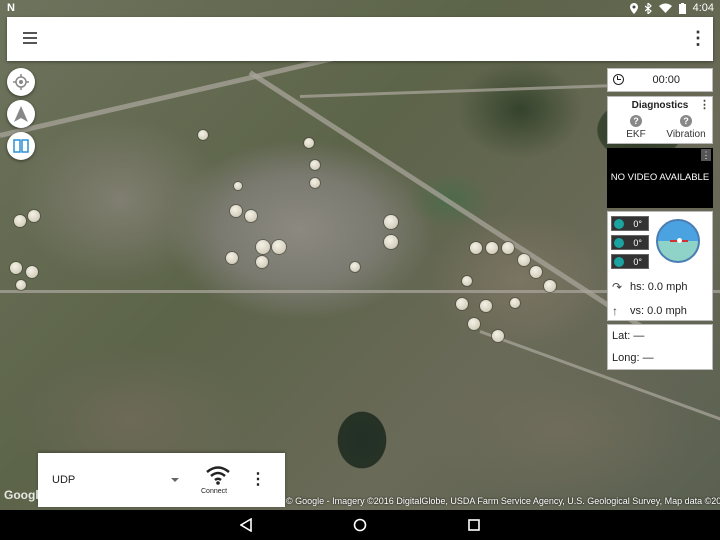  I want to click on latitude-readout: Lat: —, so click(628, 336).